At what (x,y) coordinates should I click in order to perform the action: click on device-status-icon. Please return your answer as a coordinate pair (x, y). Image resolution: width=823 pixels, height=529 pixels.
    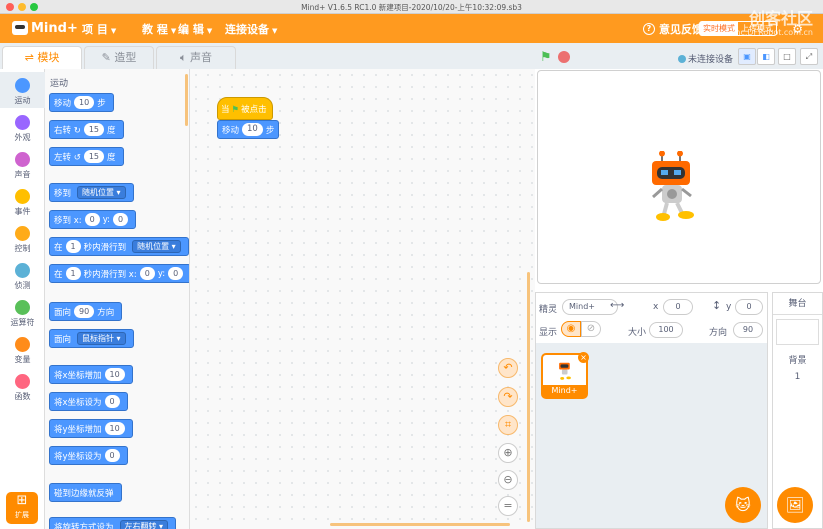
    Looking at the image, I should click on (682, 58).